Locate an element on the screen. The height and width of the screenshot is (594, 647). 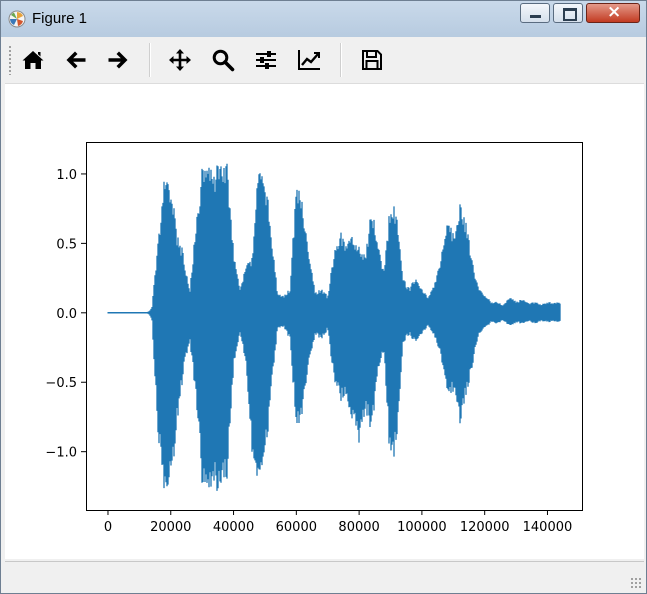
minimize-icon is located at coordinates (535, 16).